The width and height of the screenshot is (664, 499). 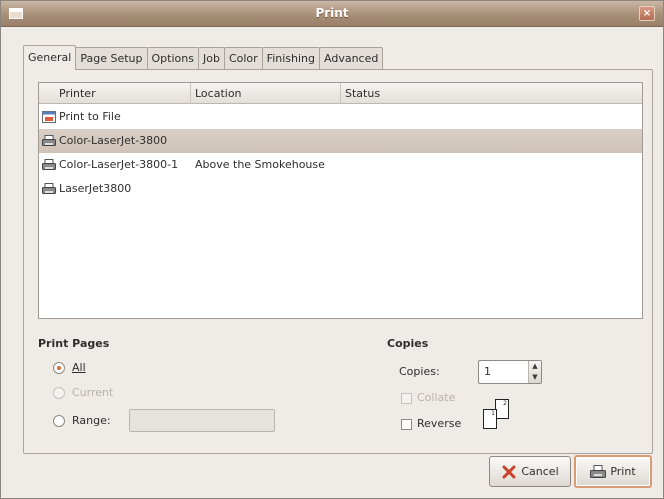 What do you see at coordinates (535, 377) in the screenshot?
I see `decrement-icon: ▼` at bounding box center [535, 377].